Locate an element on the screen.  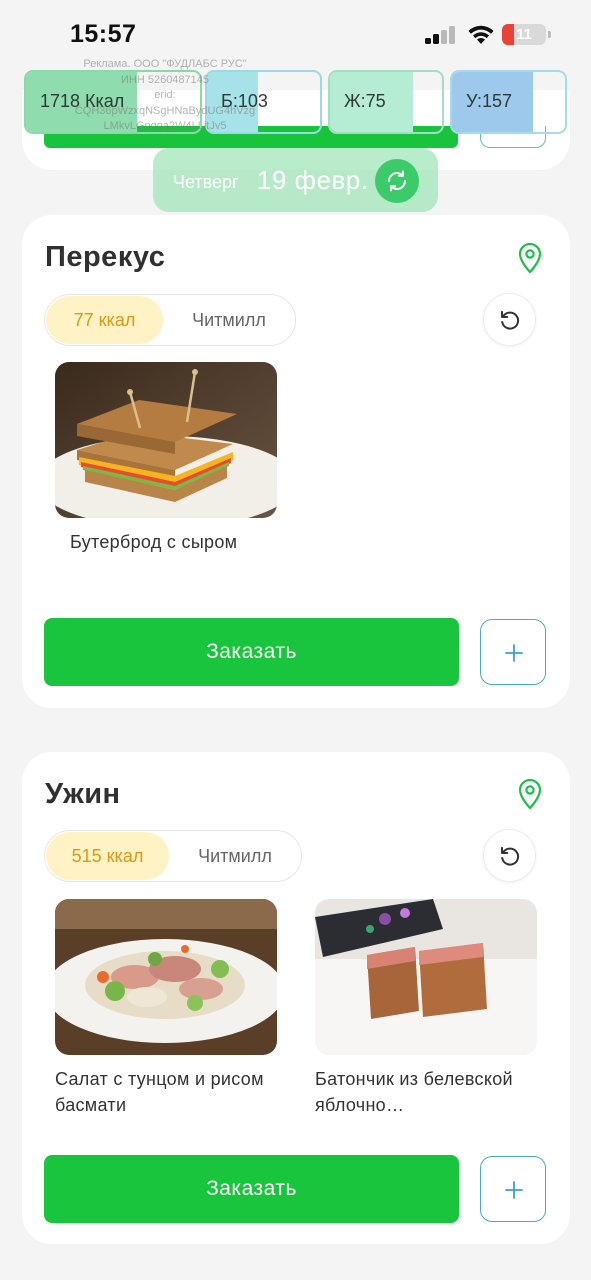
meal-title: Перекус is located at coordinates (105, 257).